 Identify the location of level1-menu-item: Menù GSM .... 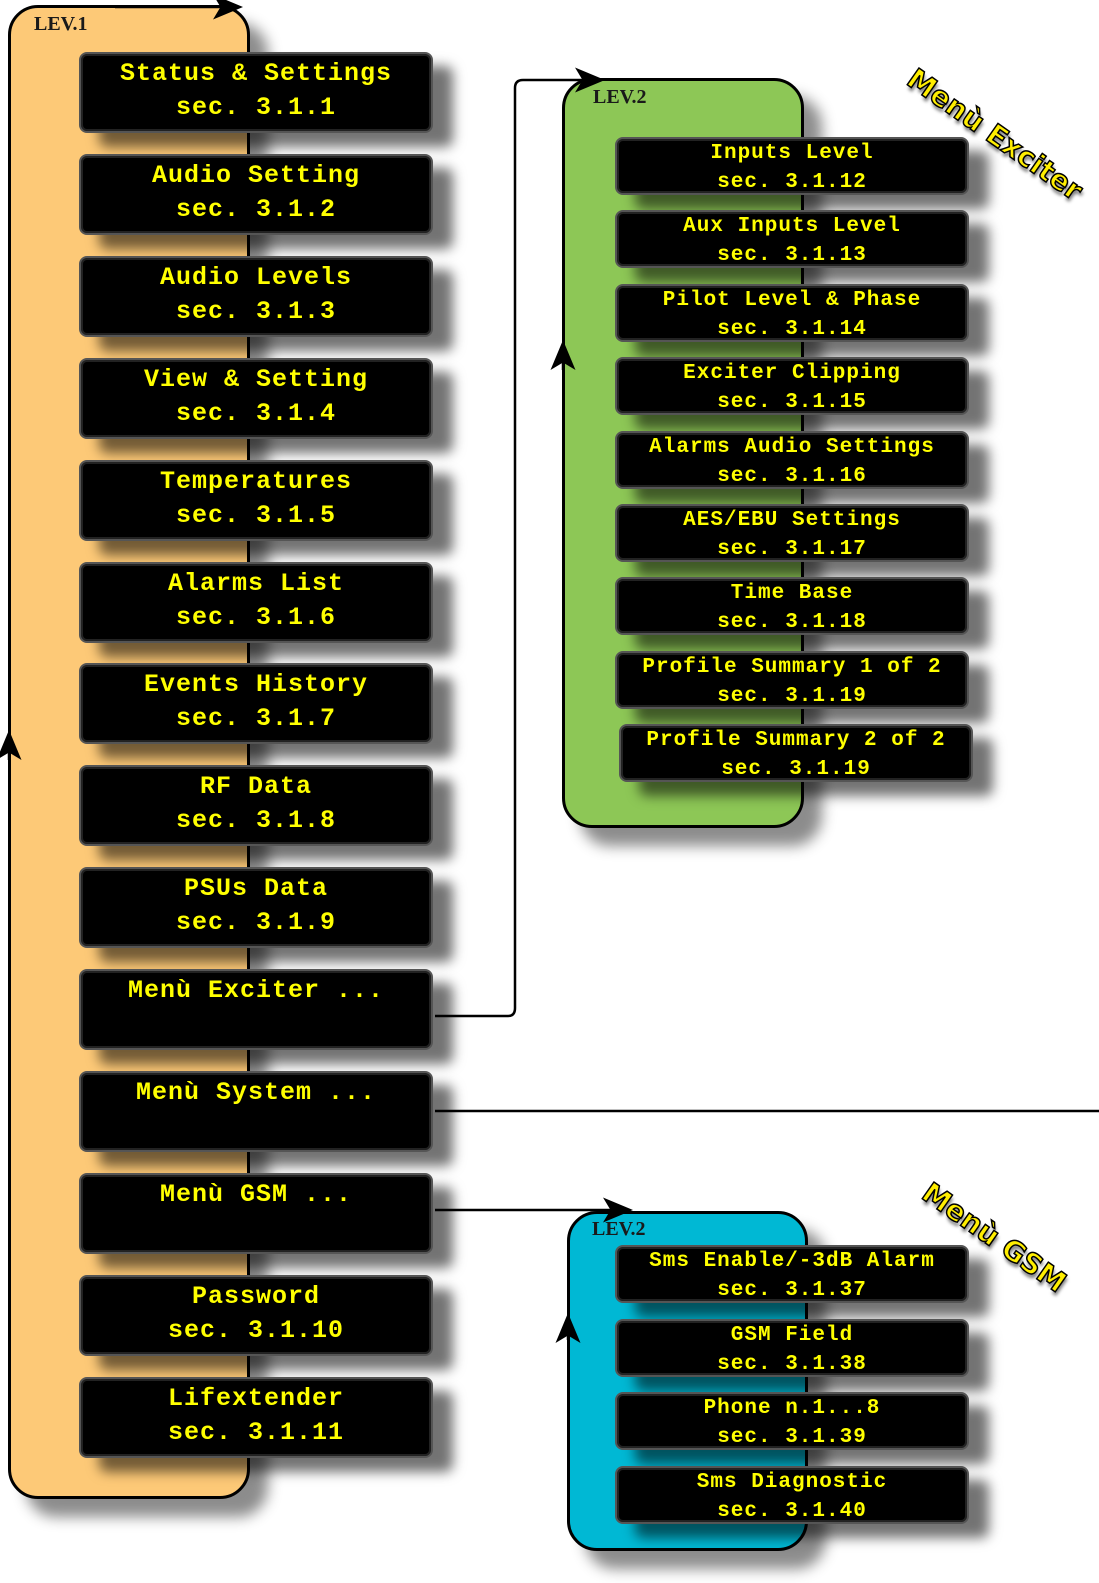
(256, 1213).